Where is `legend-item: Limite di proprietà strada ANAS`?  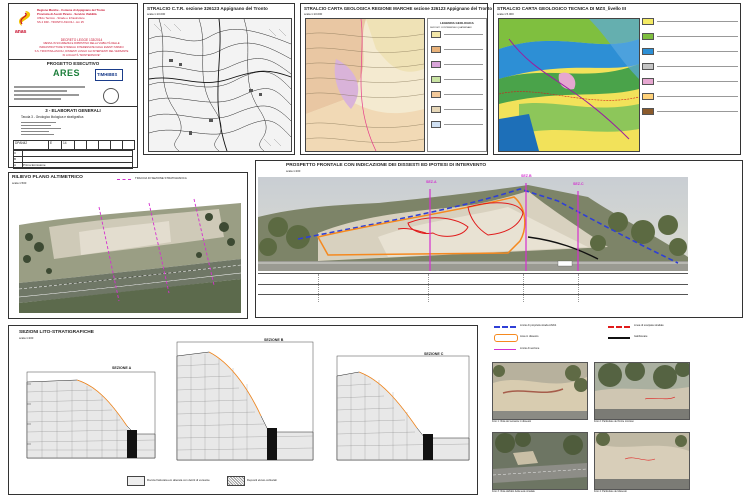 legend-item: Limite di proprietà strada ANAS is located at coordinates (538, 325).